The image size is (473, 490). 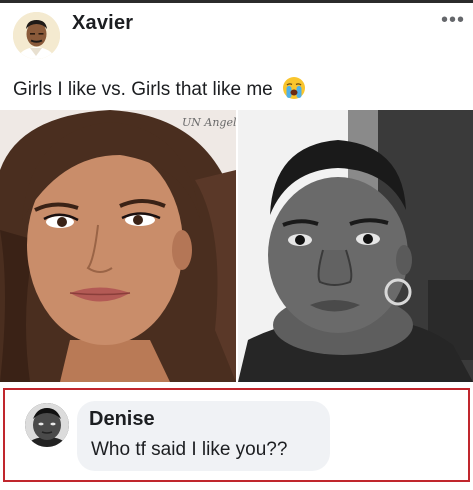 I want to click on more-horizontal-icon: •••, so click(x=452, y=20).